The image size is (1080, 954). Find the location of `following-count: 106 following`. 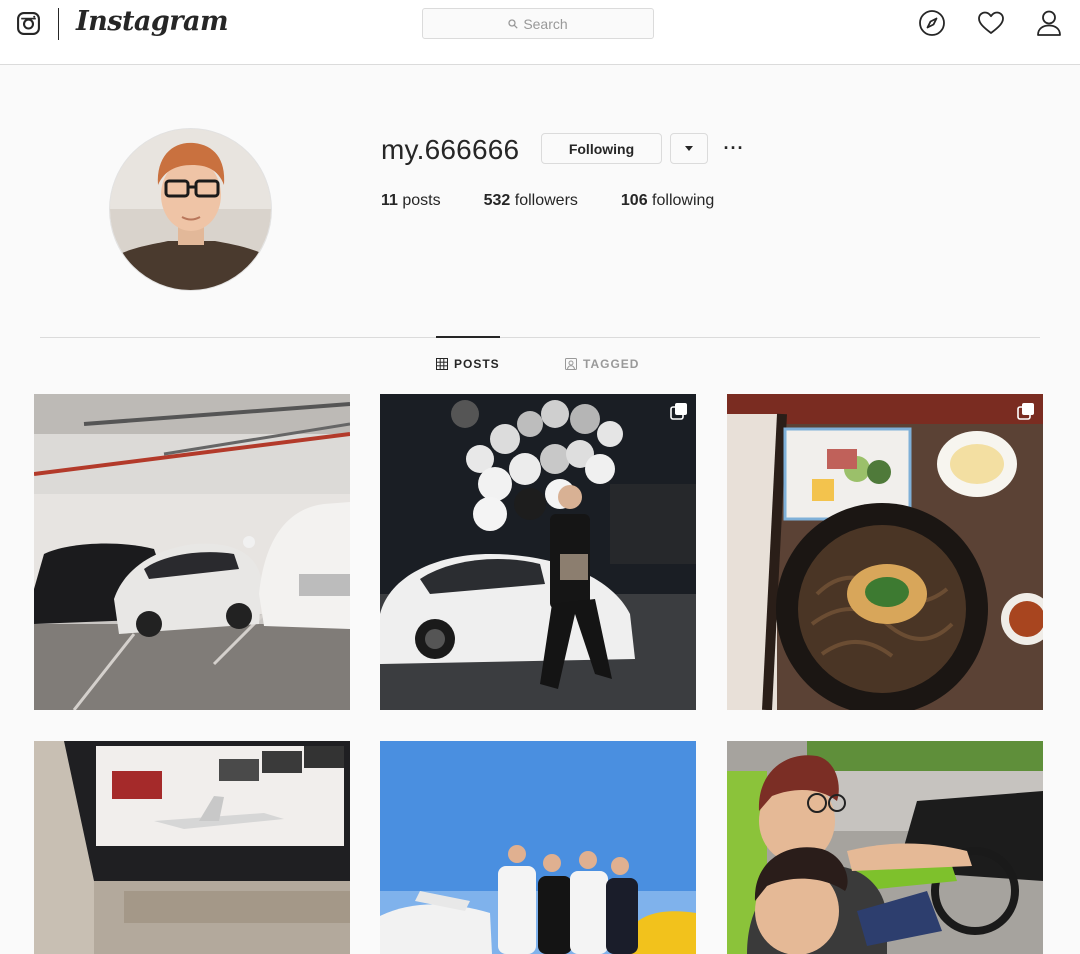

following-count: 106 following is located at coordinates (667, 201).